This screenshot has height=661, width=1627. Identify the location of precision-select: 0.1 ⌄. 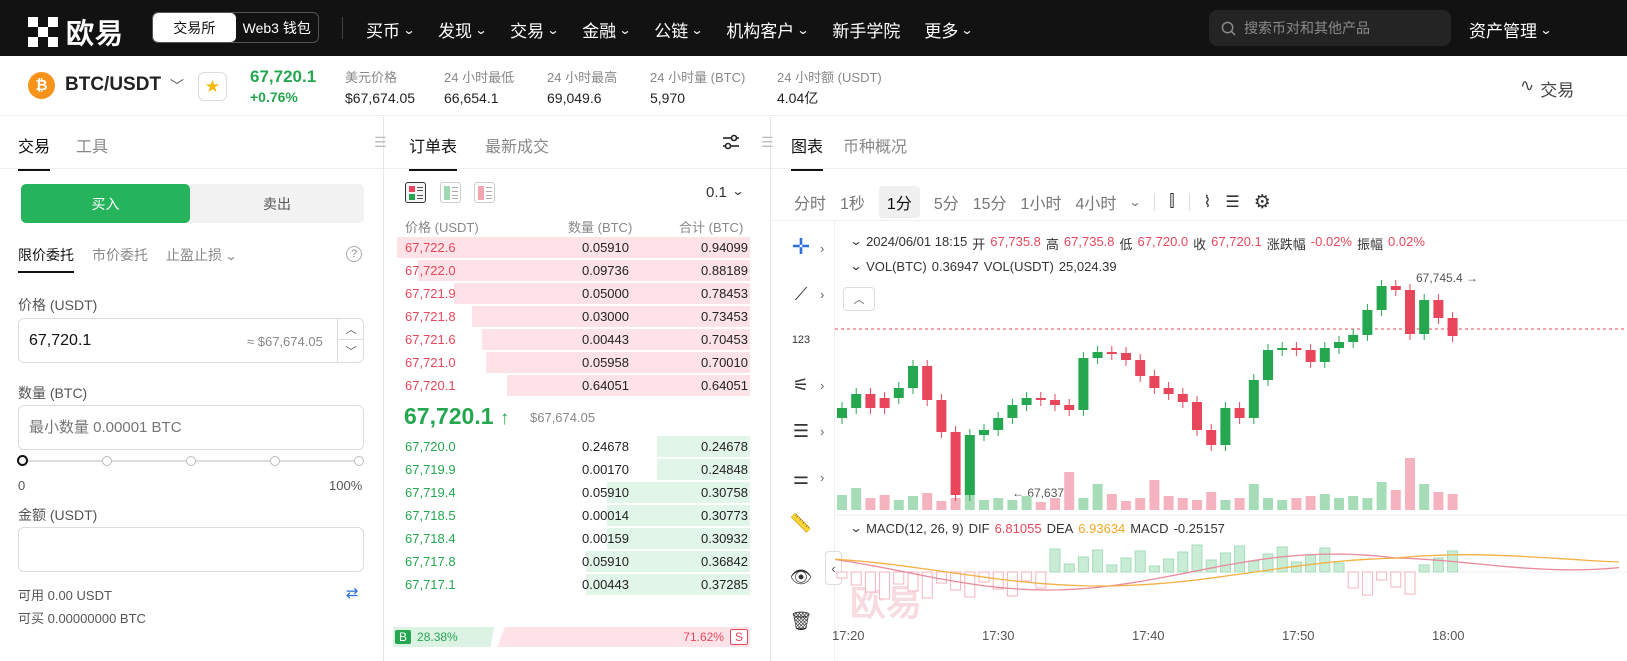
(725, 192).